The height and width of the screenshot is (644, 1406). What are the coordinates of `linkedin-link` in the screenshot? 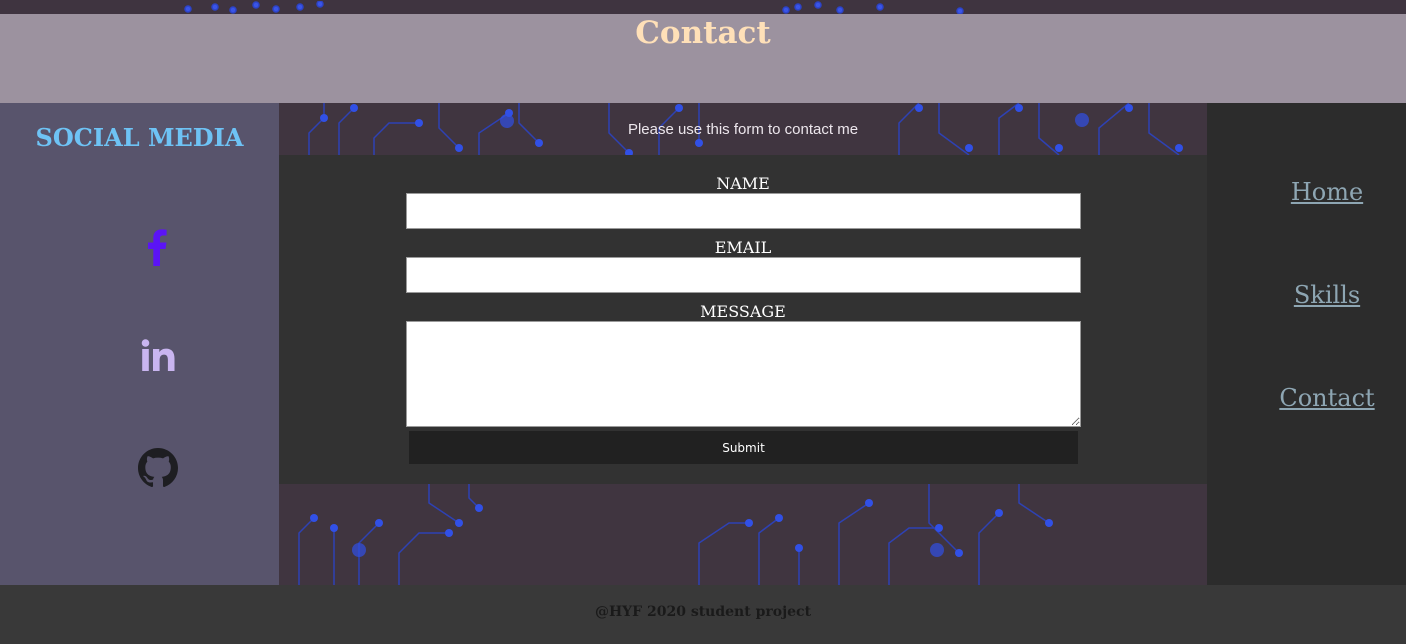 It's located at (158, 356).